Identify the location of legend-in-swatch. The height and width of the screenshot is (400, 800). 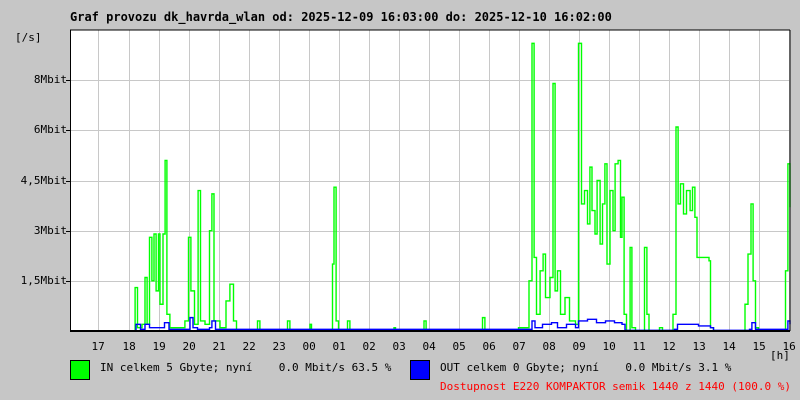
(80, 370).